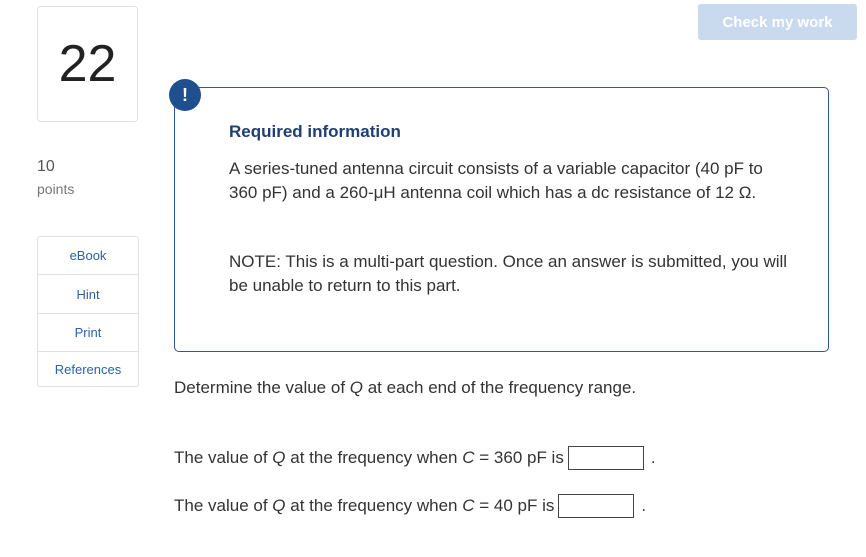  Describe the element at coordinates (56, 189) in the screenshot. I see `points-label: points` at that location.